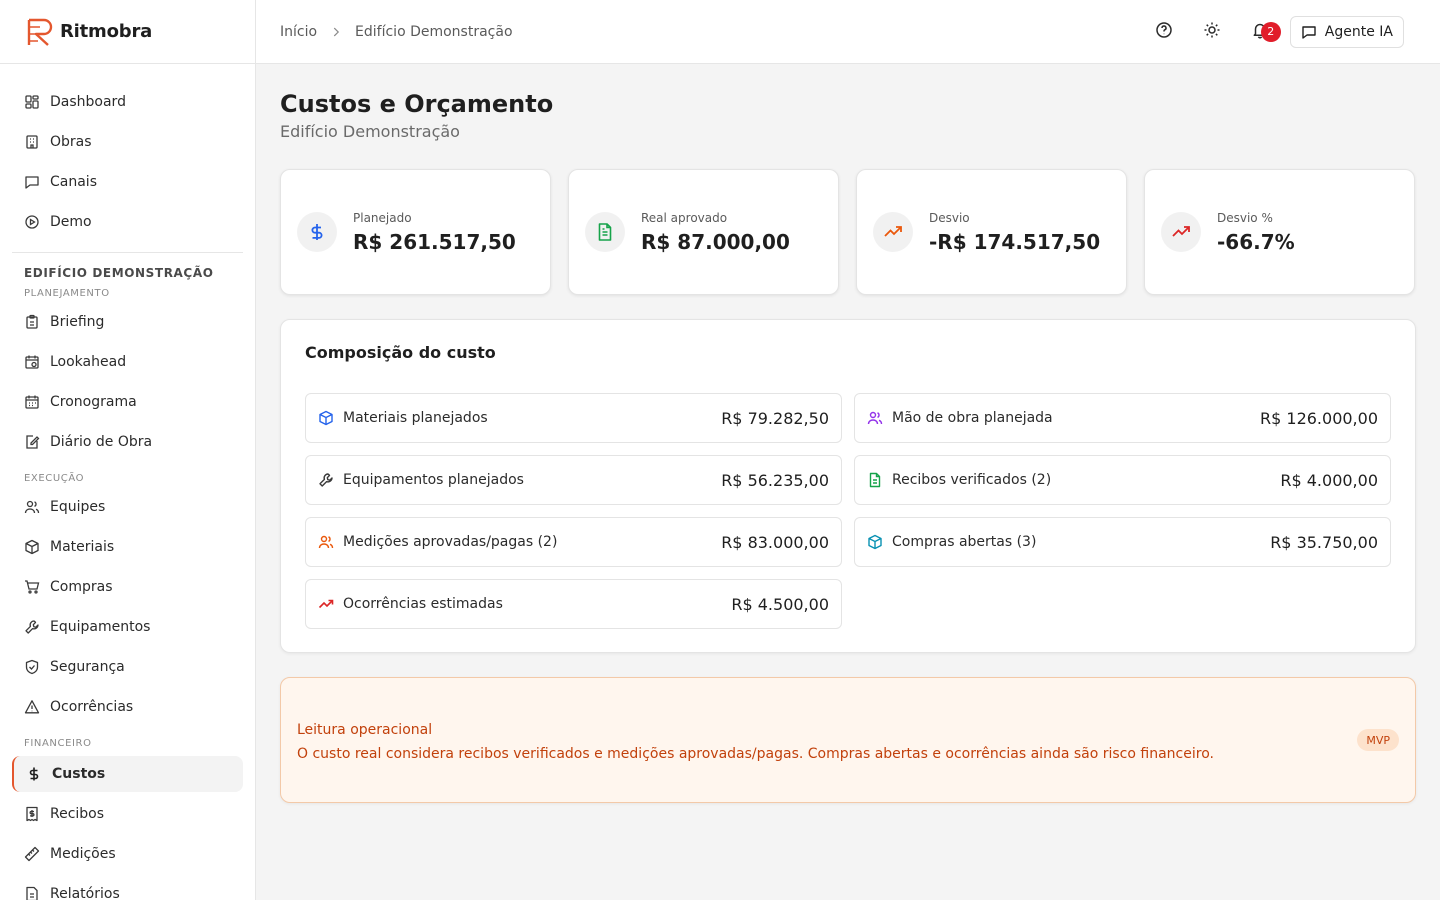 The image size is (1440, 900). I want to click on group-title-financeiro: FINANCEIRO, so click(58, 743).